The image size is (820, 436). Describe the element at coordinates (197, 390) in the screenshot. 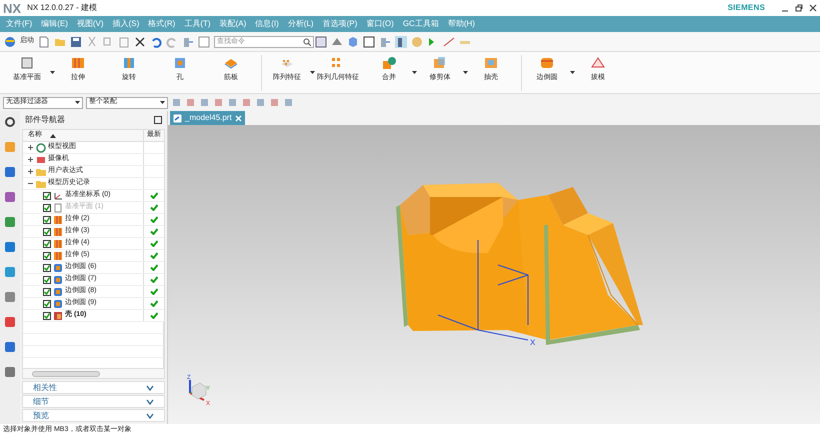

I see `view-triad-icon` at that location.